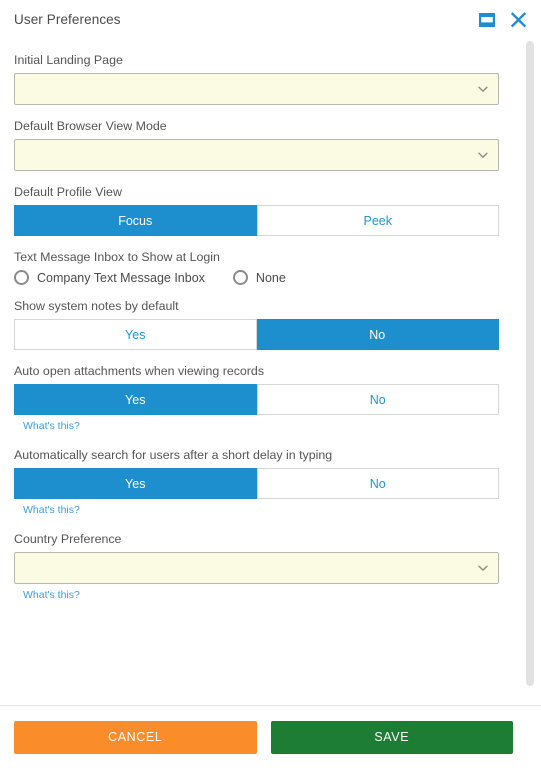  I want to click on label-initial-landing-page: Initial Landing Page, so click(68, 60).